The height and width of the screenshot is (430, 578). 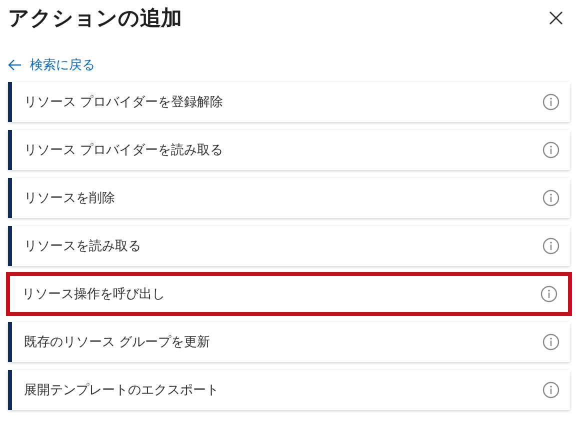 I want to click on back-link-text: 検索に戻る, so click(x=62, y=65).